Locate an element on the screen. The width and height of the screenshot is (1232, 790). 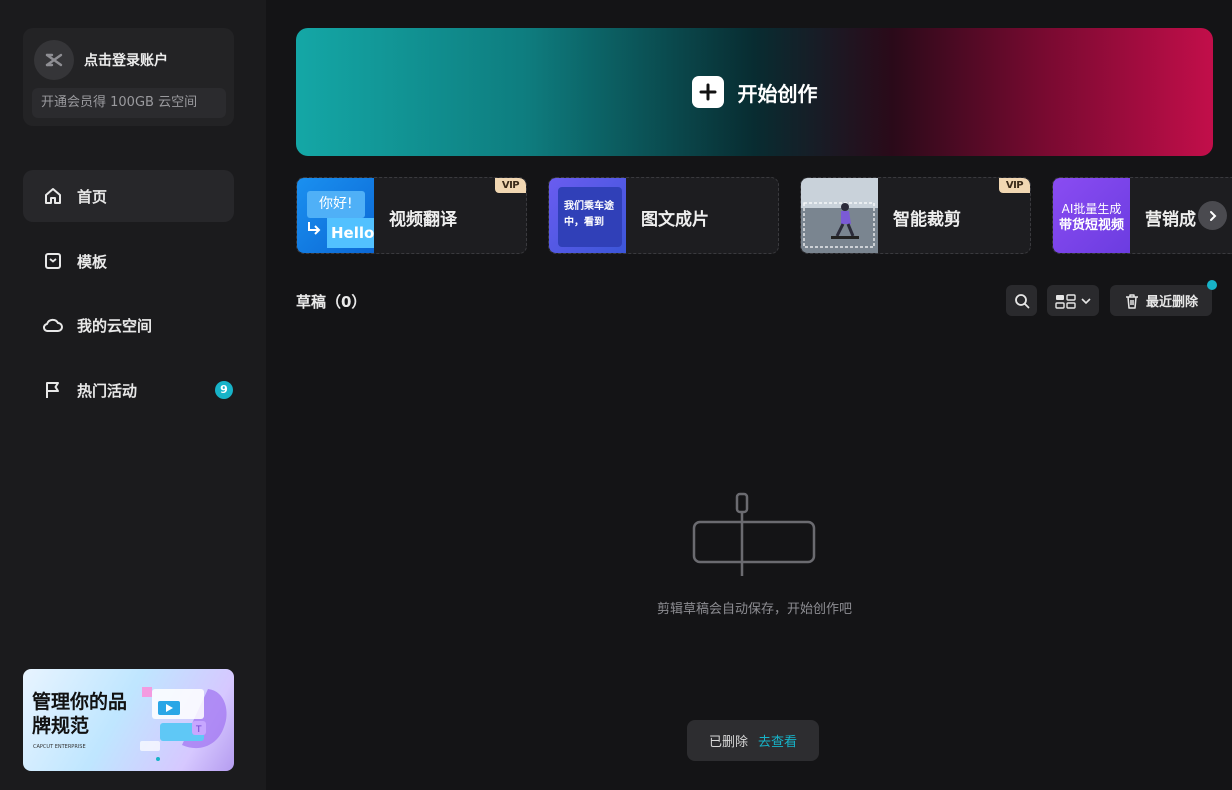
nav-item-cloud: 我的云空间 is located at coordinates (128, 325).